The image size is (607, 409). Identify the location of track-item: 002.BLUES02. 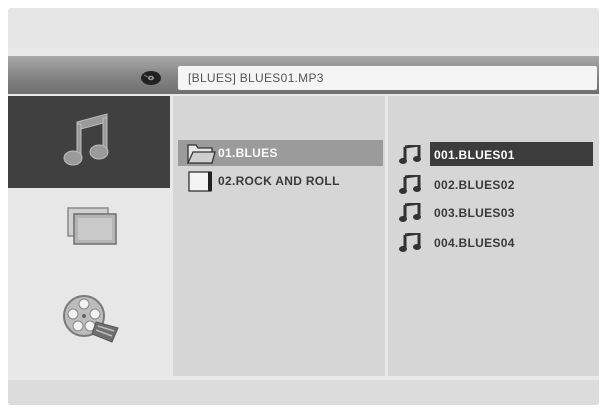
(496, 184).